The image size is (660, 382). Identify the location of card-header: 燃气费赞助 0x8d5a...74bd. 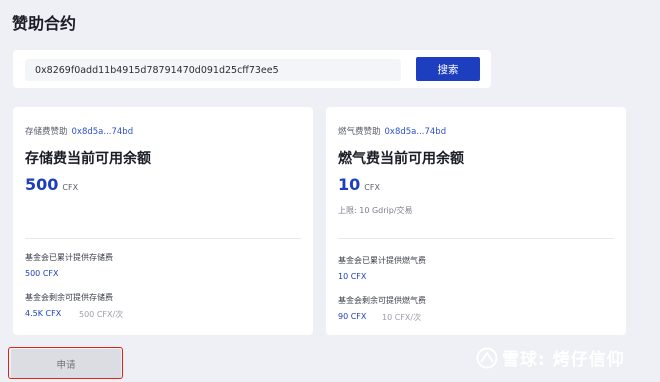
(392, 131).